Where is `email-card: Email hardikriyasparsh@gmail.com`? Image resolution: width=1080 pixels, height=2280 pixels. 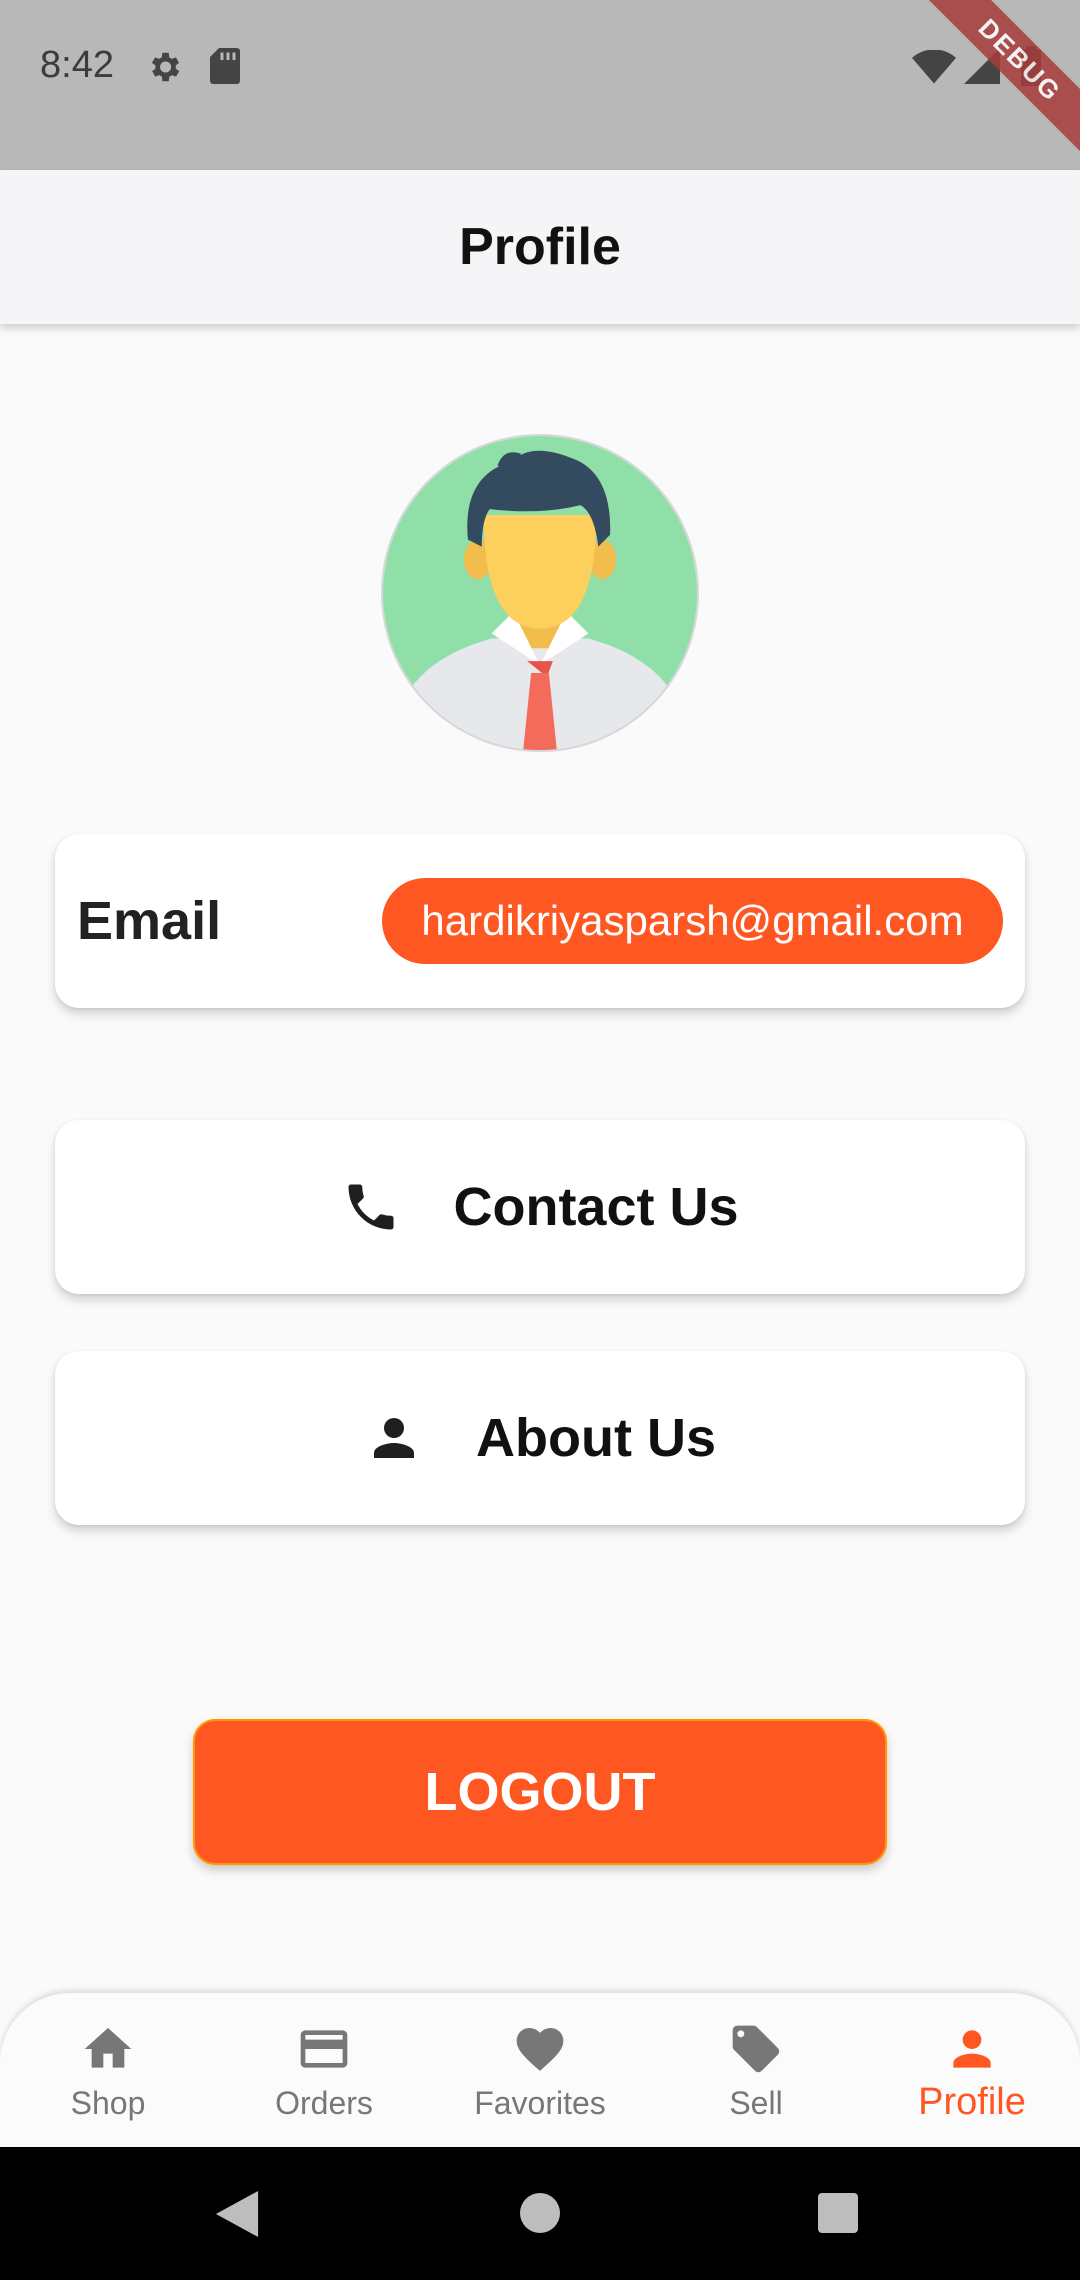 email-card: Email hardikriyasparsh@gmail.com is located at coordinates (540, 921).